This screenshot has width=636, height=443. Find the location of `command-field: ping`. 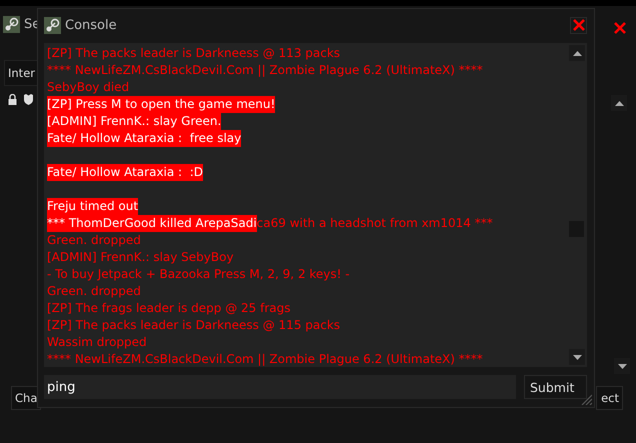

command-field: ping is located at coordinates (280, 387).